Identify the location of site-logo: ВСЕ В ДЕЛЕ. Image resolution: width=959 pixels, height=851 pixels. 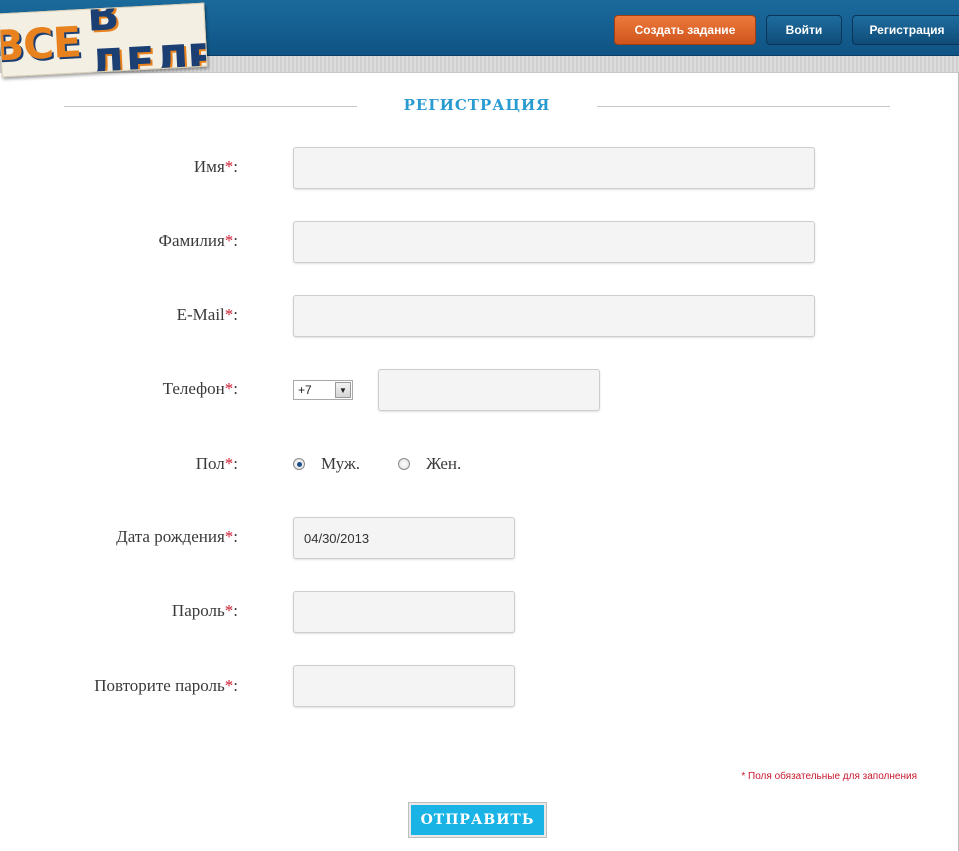
(104, 40).